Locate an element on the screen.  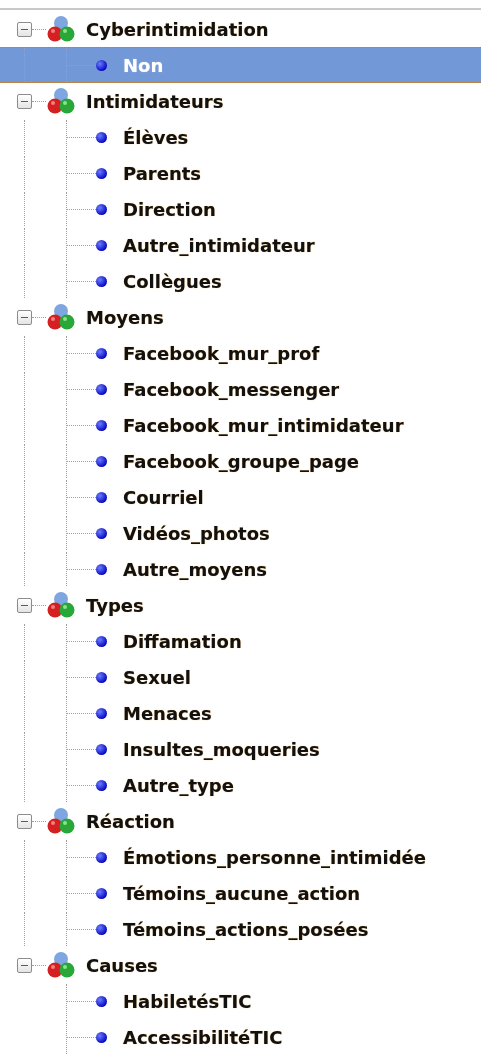
tree-item: Moyens is located at coordinates (240, 317).